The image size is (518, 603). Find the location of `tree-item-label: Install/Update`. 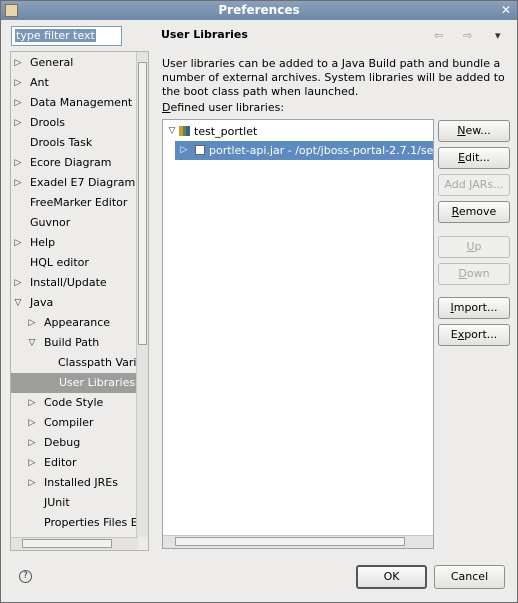

tree-item-label: Install/Update is located at coordinates (68, 282).